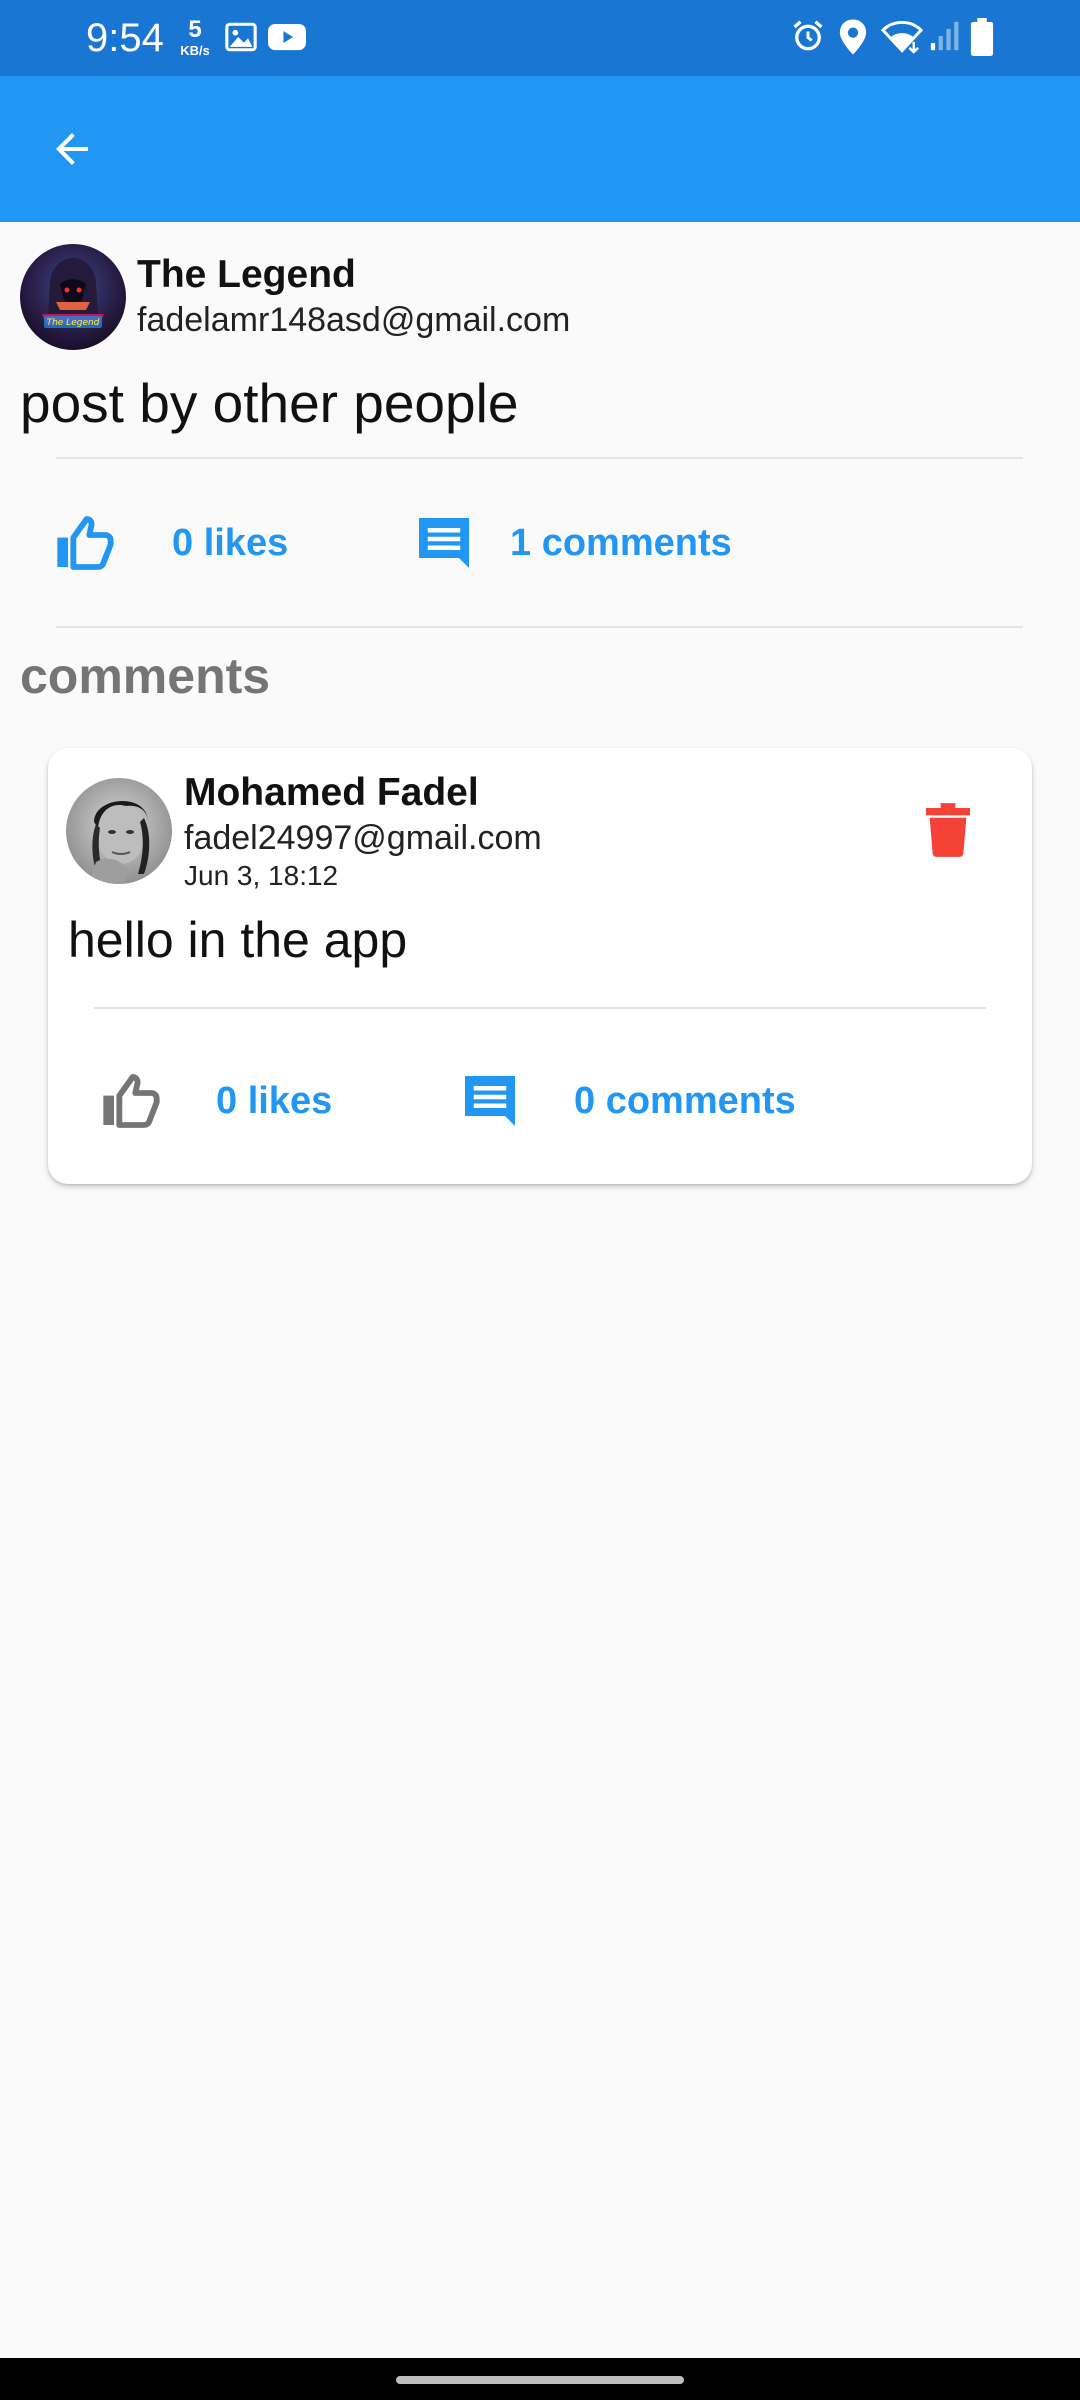 Image resolution: width=1080 pixels, height=2400 pixels. I want to click on comment-likes-label: 0 likes, so click(274, 1100).